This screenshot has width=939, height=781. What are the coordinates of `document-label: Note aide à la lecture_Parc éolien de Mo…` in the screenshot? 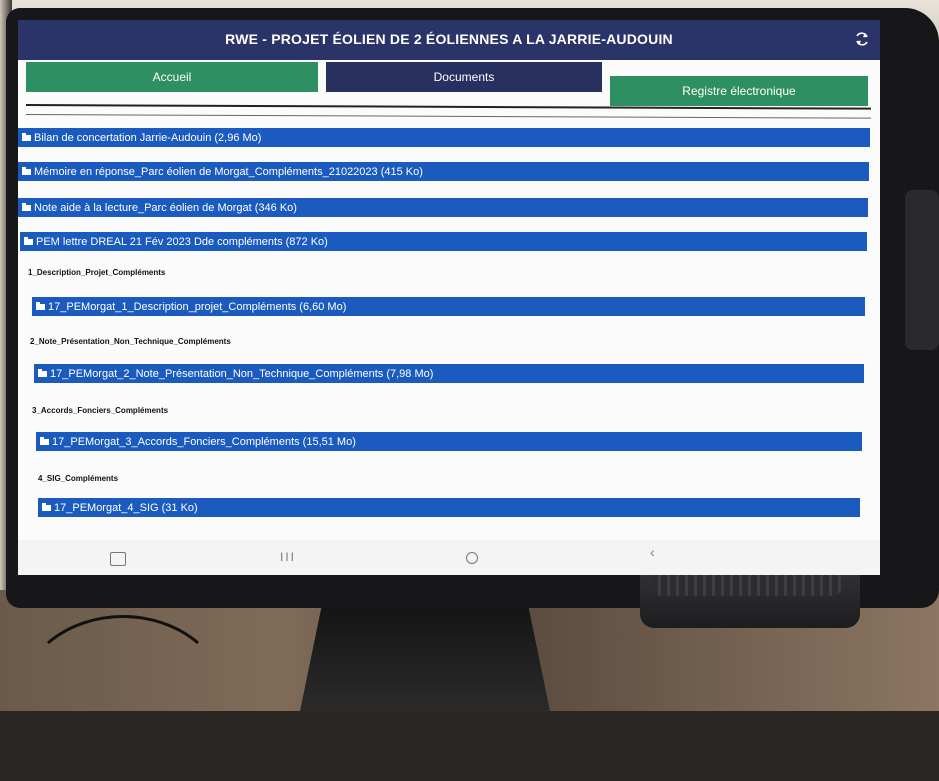 It's located at (165, 207).